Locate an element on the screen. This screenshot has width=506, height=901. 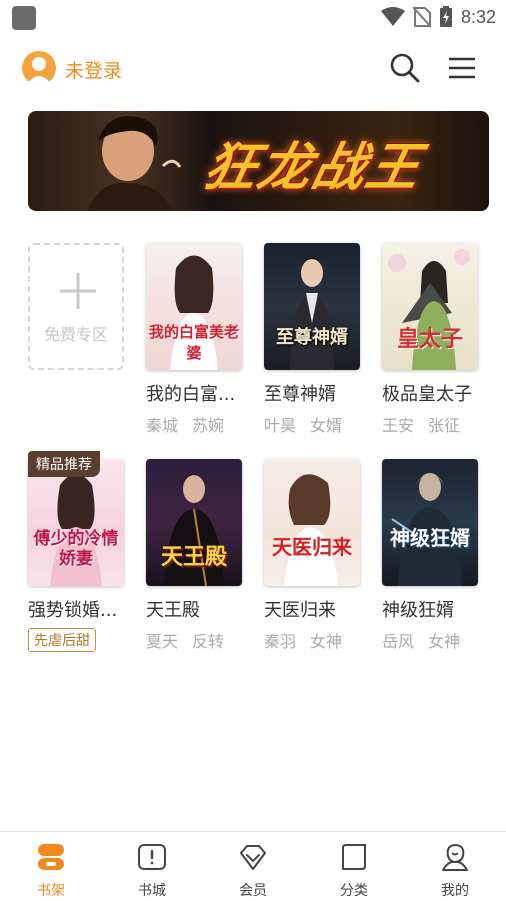
book-tag: 王安 is located at coordinates (398, 425).